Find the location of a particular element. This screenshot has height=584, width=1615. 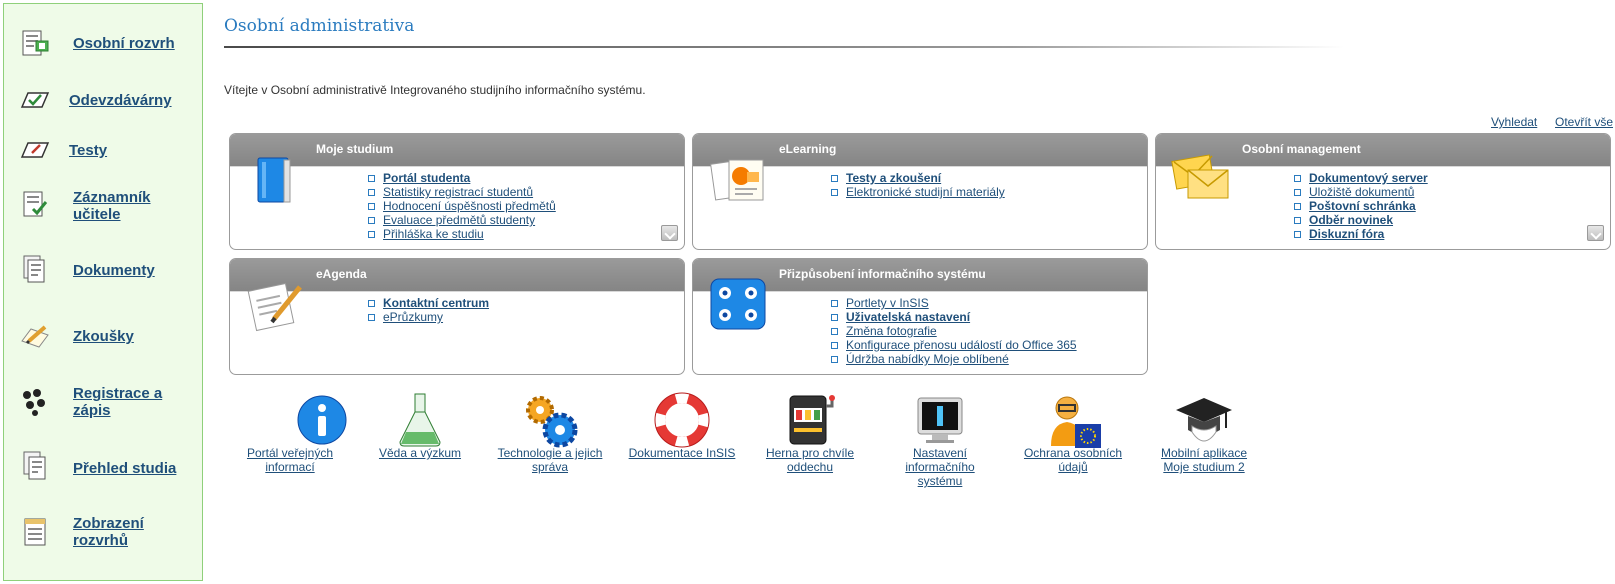

link-course-success: Hodnocení úspěšnosti předmětů is located at coordinates (469, 206).